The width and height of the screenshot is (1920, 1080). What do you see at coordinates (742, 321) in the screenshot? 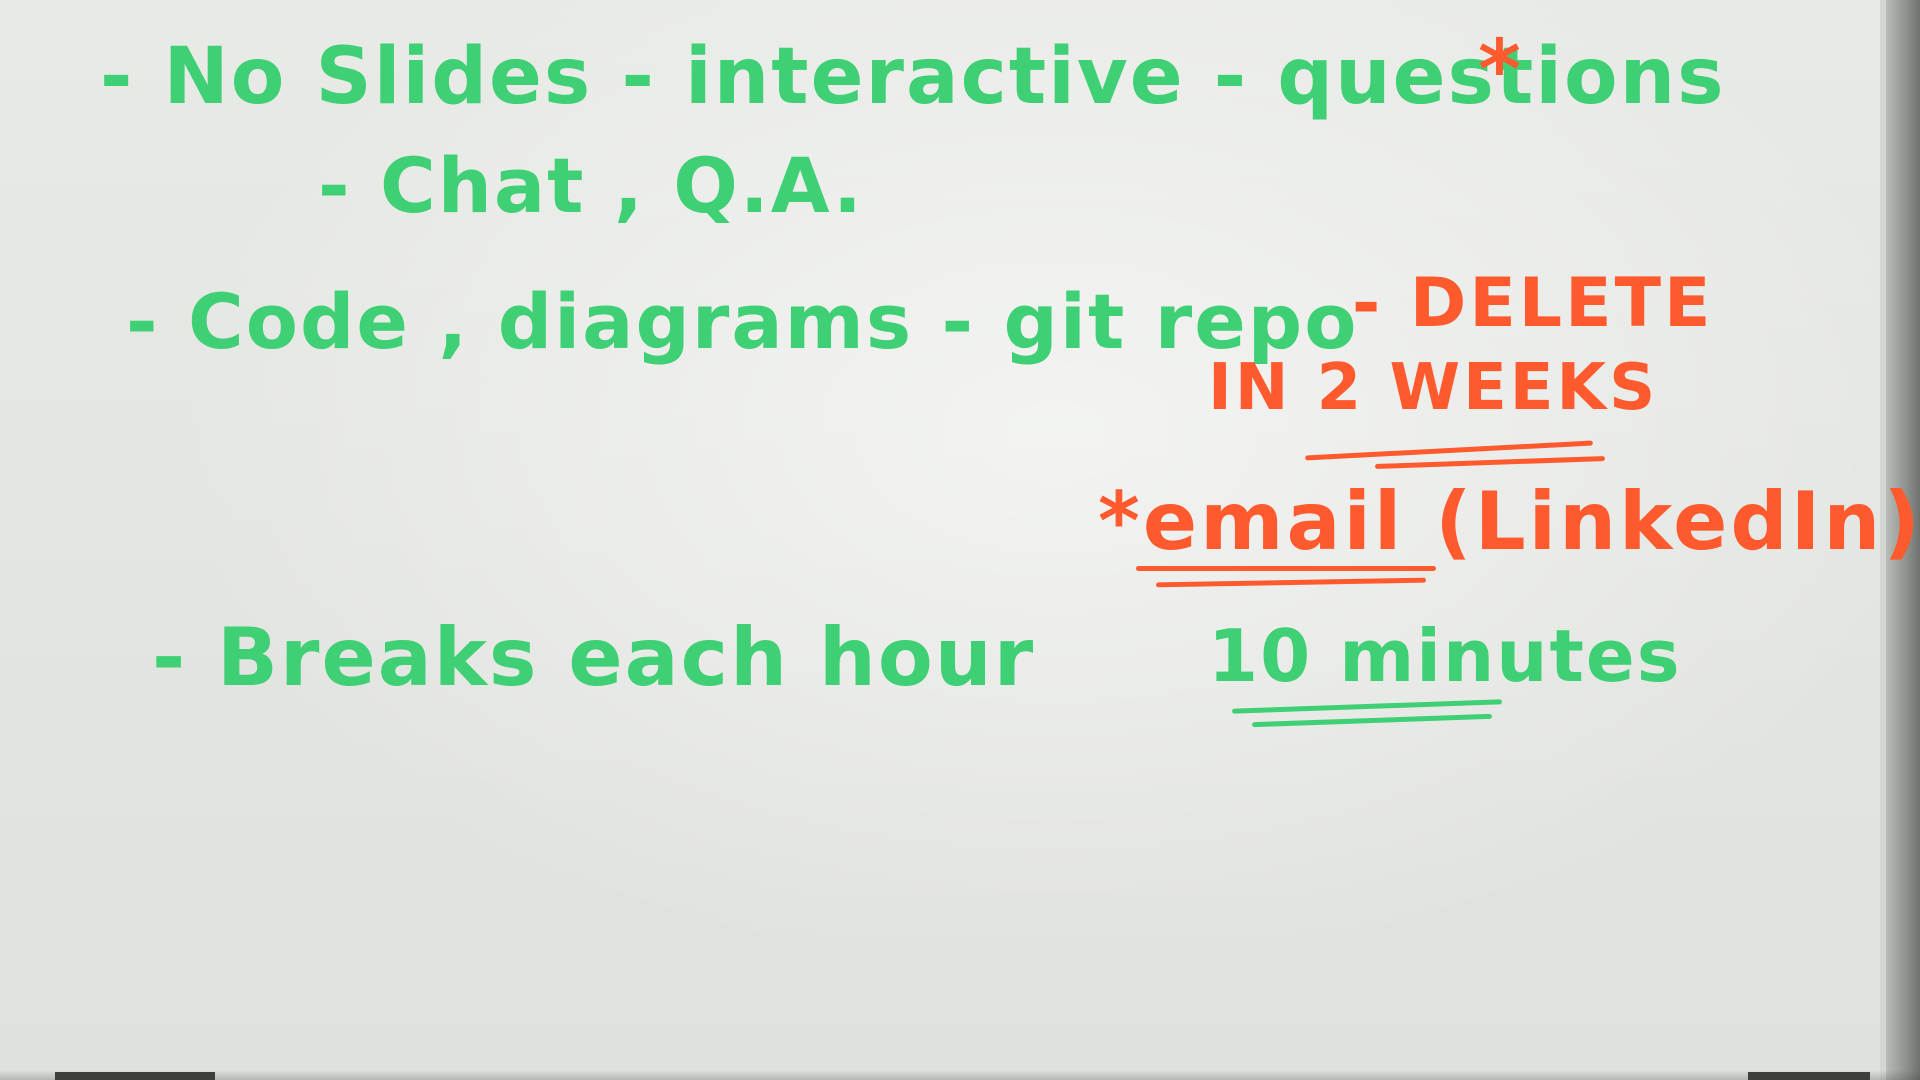
I see `bullet-code-diagrams: - Code , diagrams - git repo` at bounding box center [742, 321].